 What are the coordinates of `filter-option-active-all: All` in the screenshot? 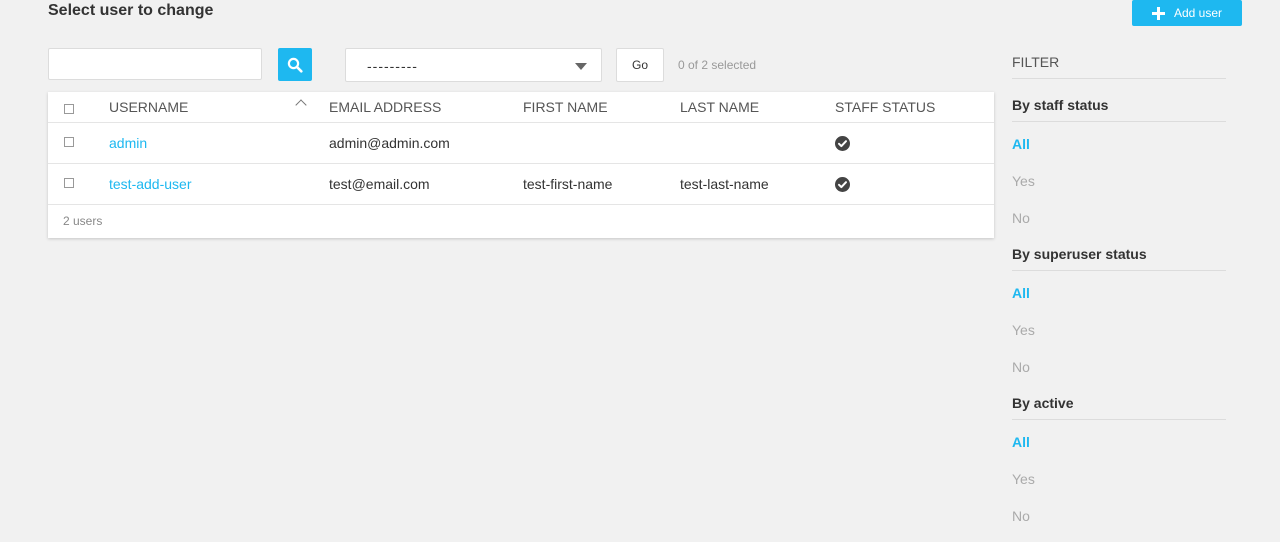 It's located at (1021, 442).